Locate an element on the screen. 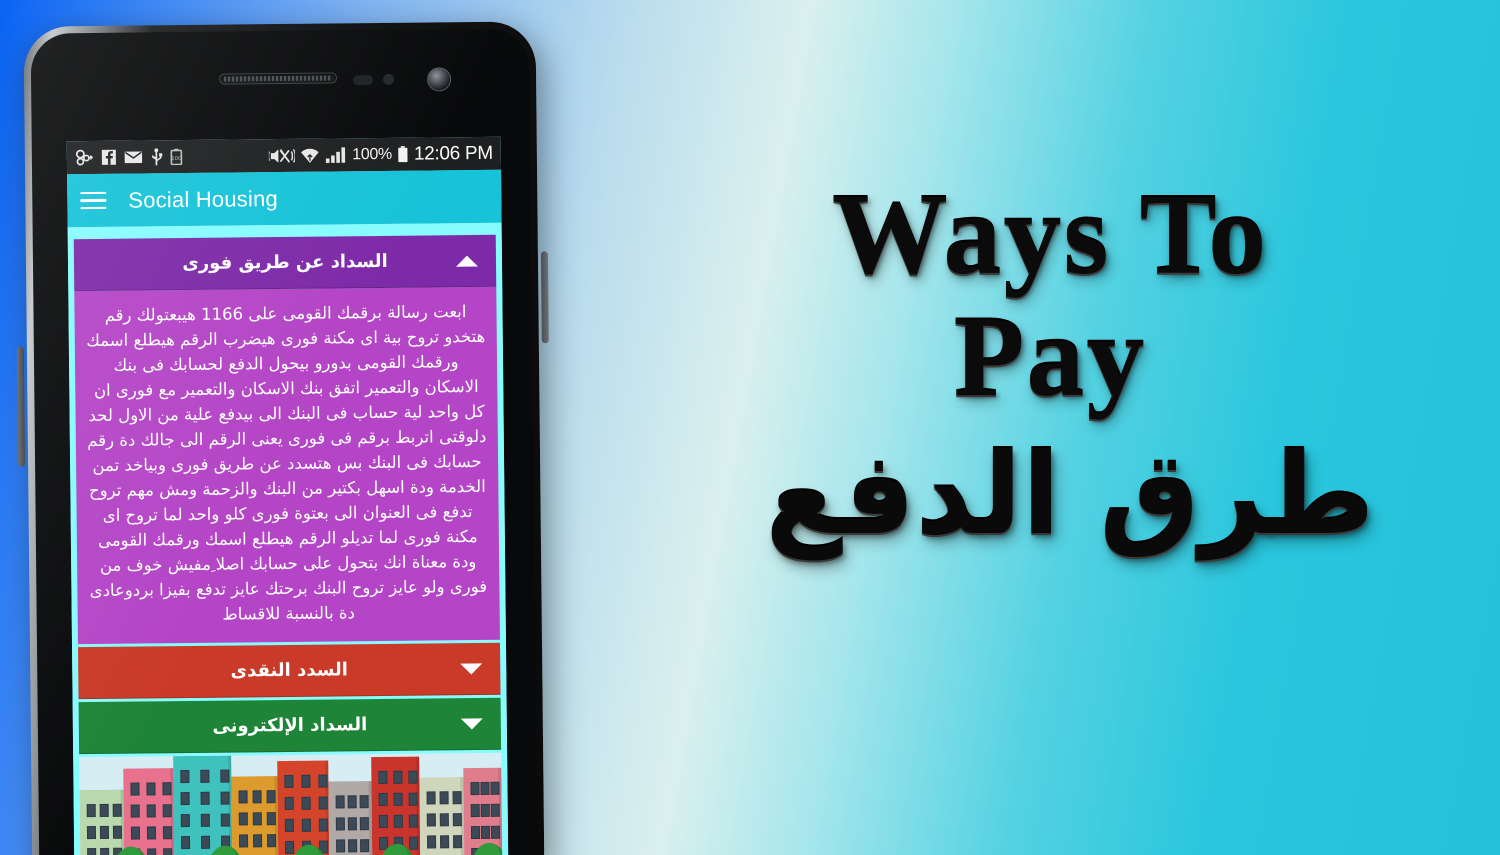 This screenshot has width=1500, height=855. hamburger-menu-icon is located at coordinates (93, 200).